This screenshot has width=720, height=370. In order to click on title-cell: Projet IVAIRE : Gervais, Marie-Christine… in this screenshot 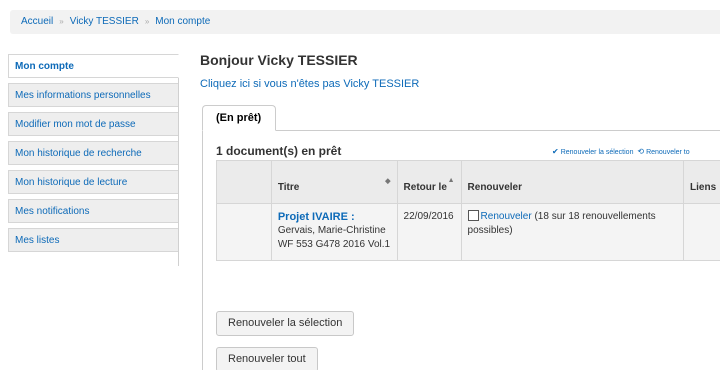, I will do `click(334, 232)`.